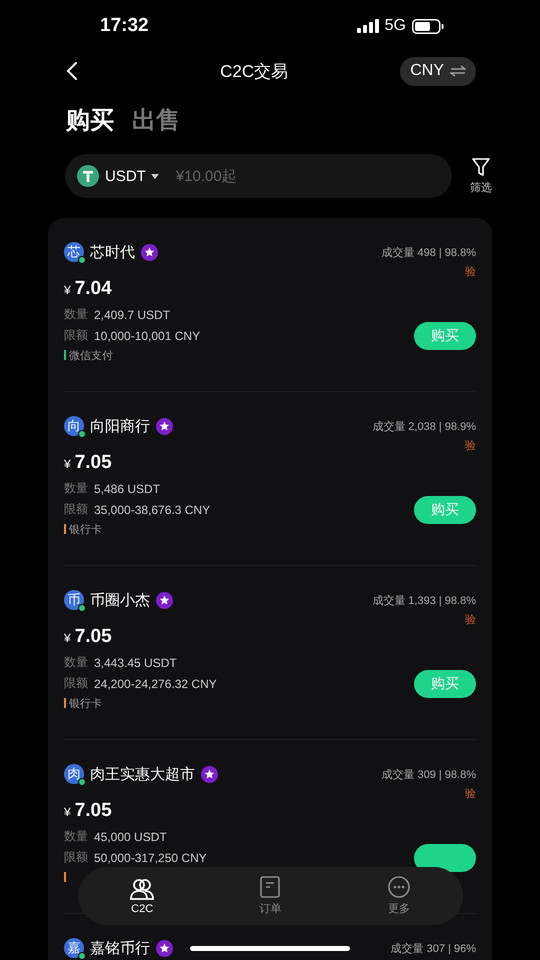 This screenshot has width=540, height=960. I want to click on status-time: 17:32, so click(124, 26).